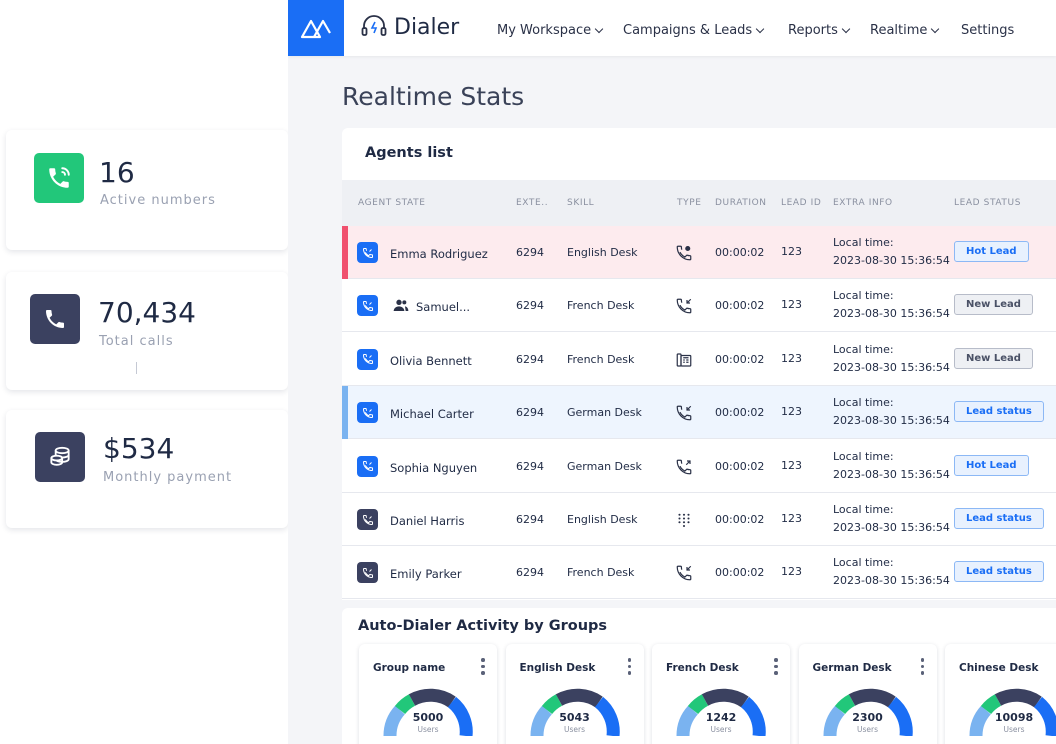 The width and height of the screenshot is (1056, 744). Describe the element at coordinates (428, 717) in the screenshot. I see `group-value: 5000` at that location.